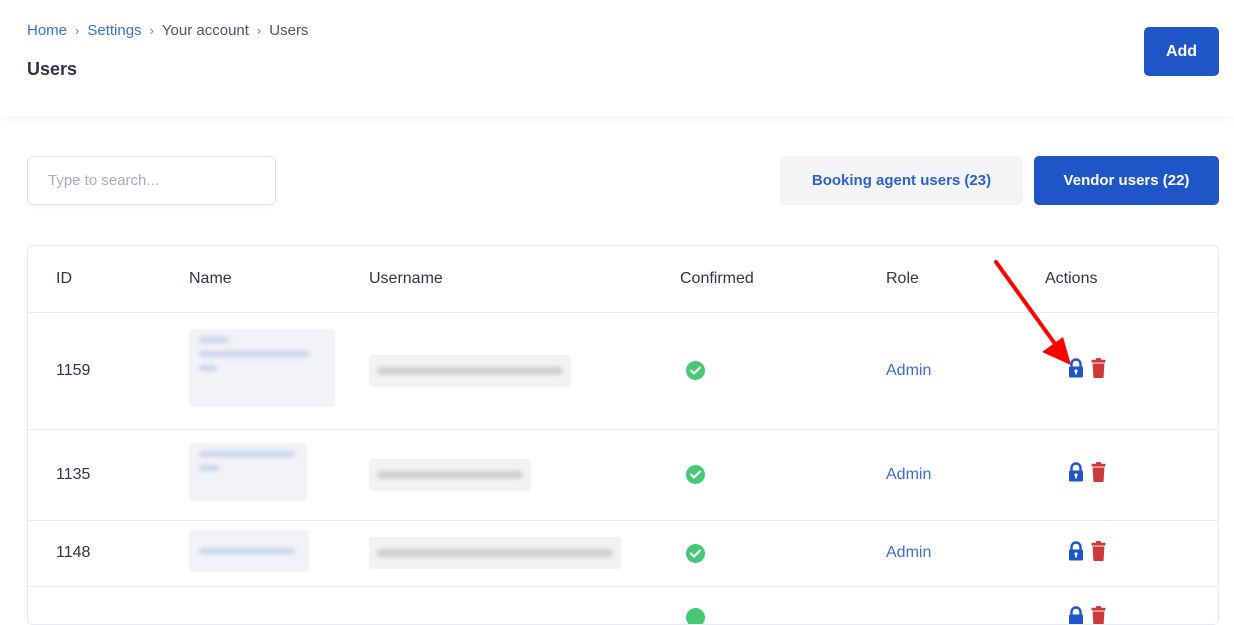 The height and width of the screenshot is (625, 1234). What do you see at coordinates (623, 474) in the screenshot?
I see `table-row: 1135 Admin` at bounding box center [623, 474].